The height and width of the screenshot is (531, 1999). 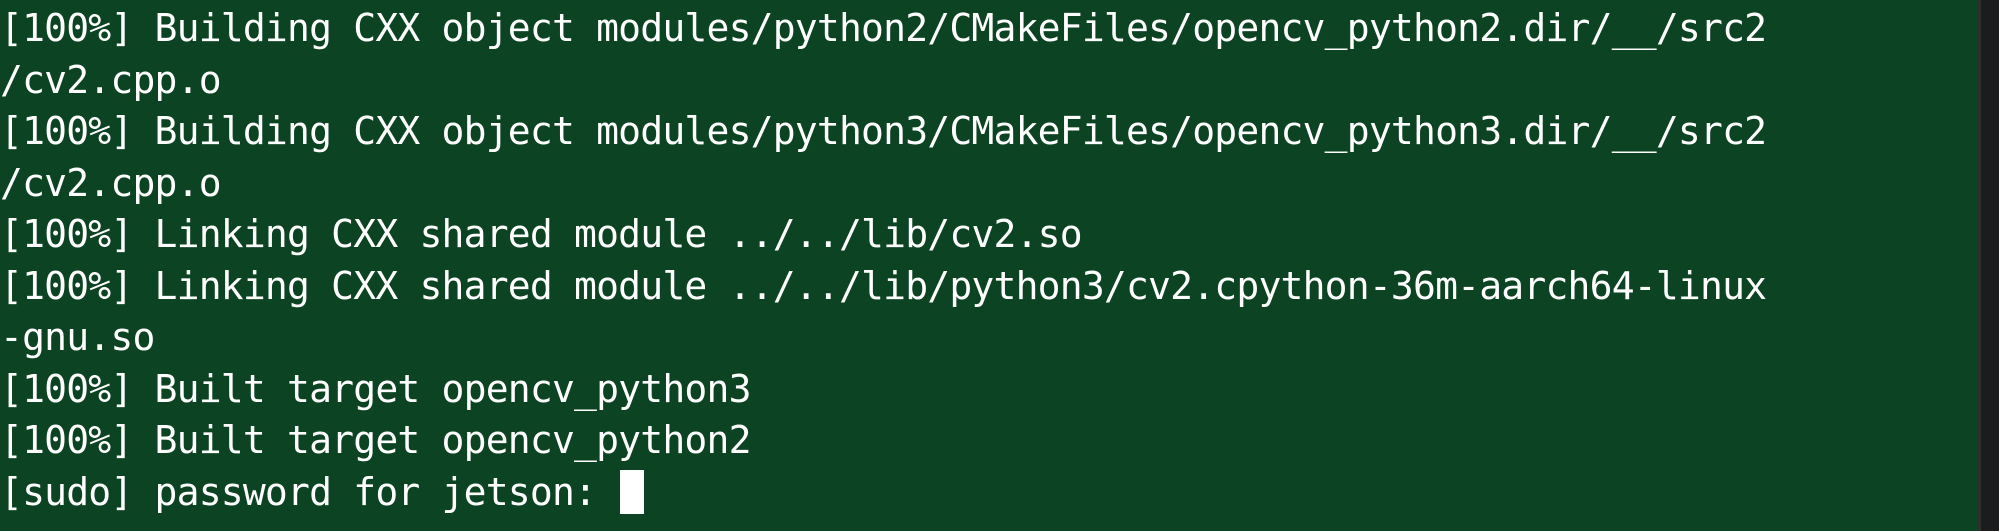 What do you see at coordinates (375, 440) in the screenshot?
I see `output-line: [100%] Built target opencv_python2` at bounding box center [375, 440].